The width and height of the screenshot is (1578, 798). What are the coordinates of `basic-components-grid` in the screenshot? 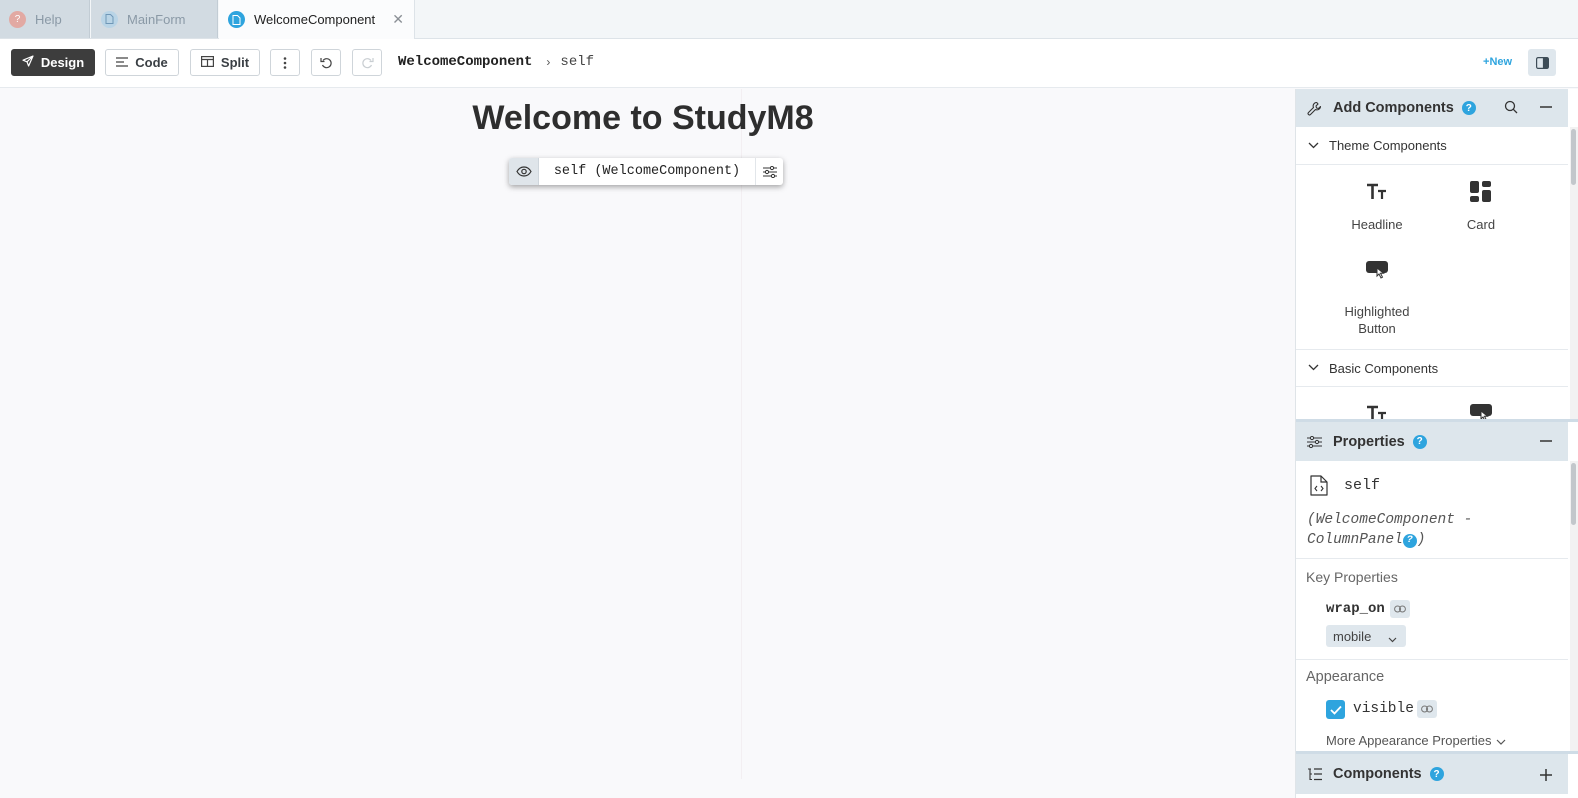 It's located at (1432, 403).